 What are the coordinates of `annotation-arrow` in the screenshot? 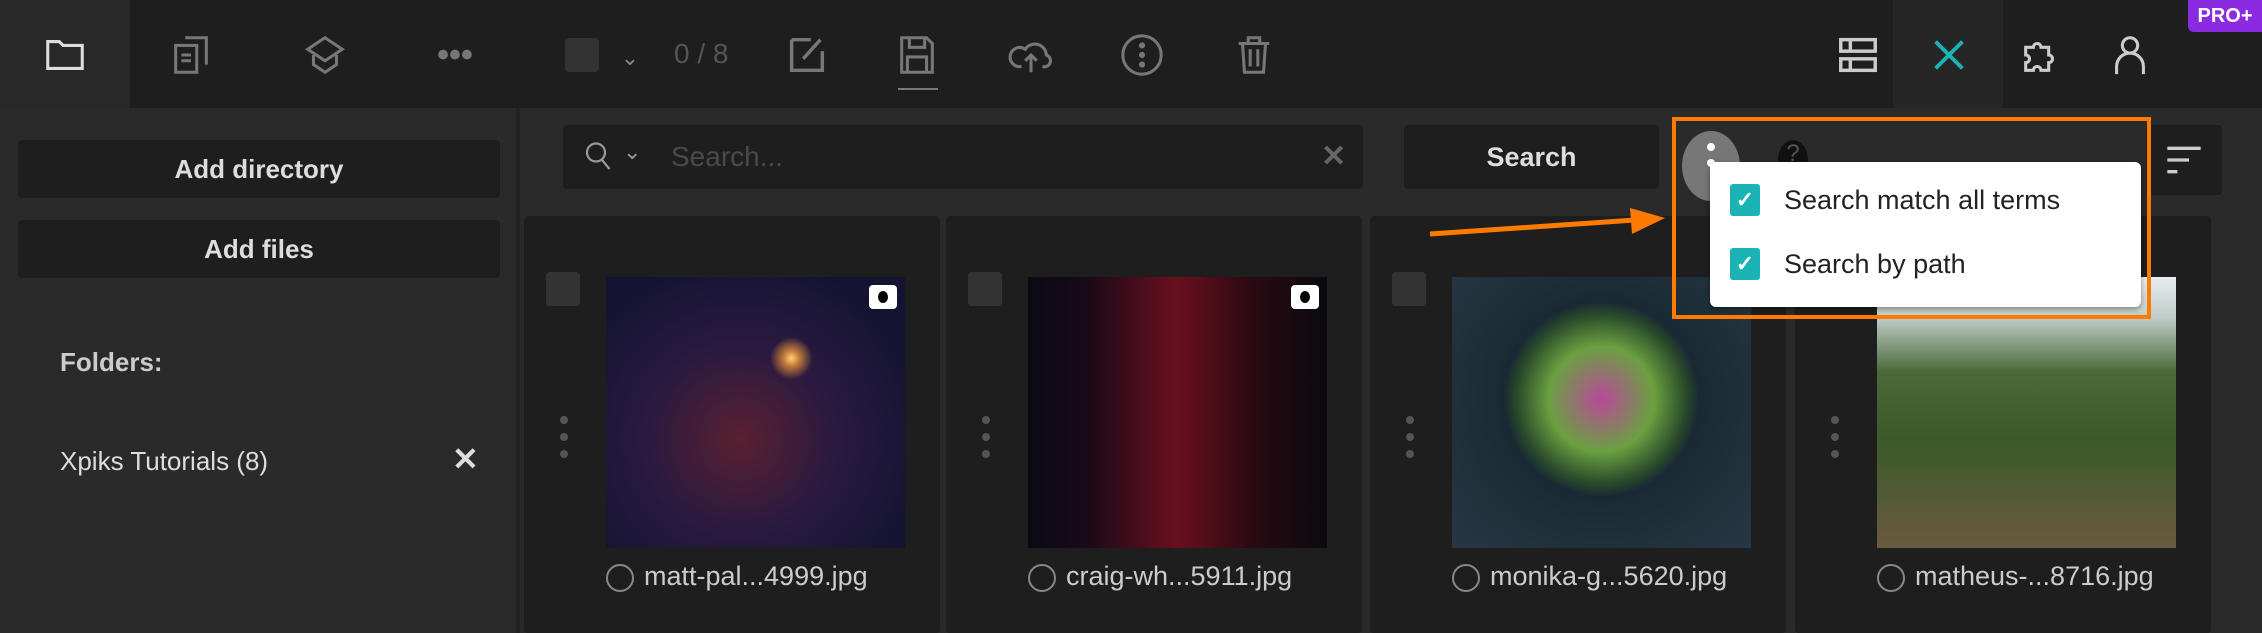 It's located at (1547, 222).